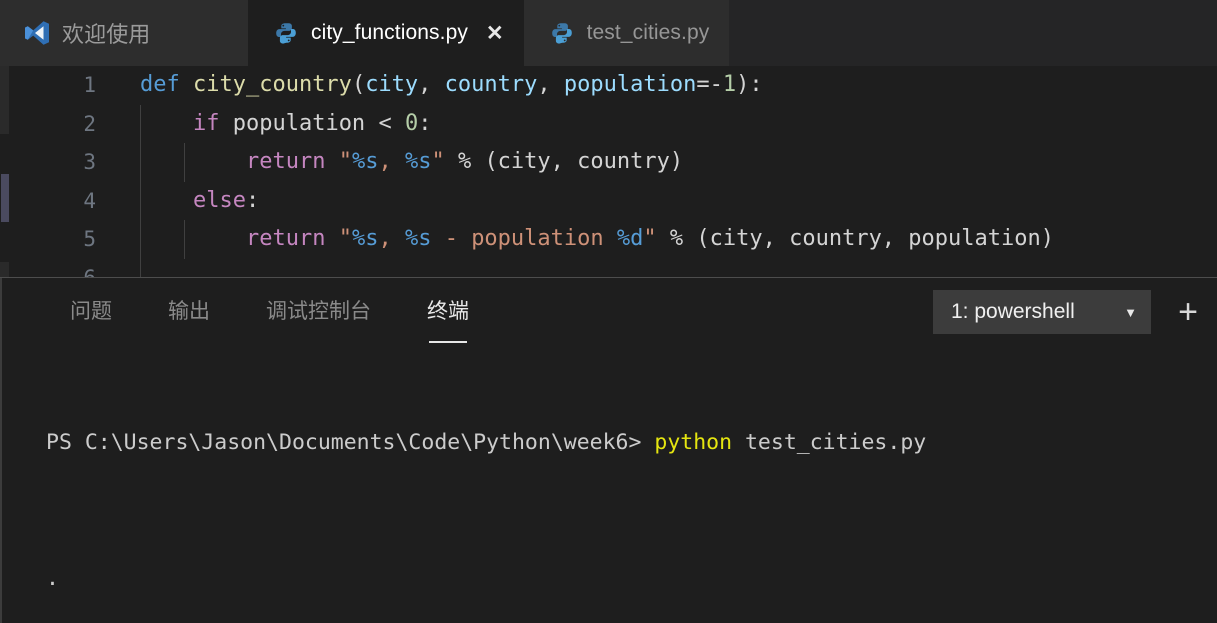 This screenshot has height=623, width=1217. What do you see at coordinates (89, 162) in the screenshot?
I see `line-number: 3` at bounding box center [89, 162].